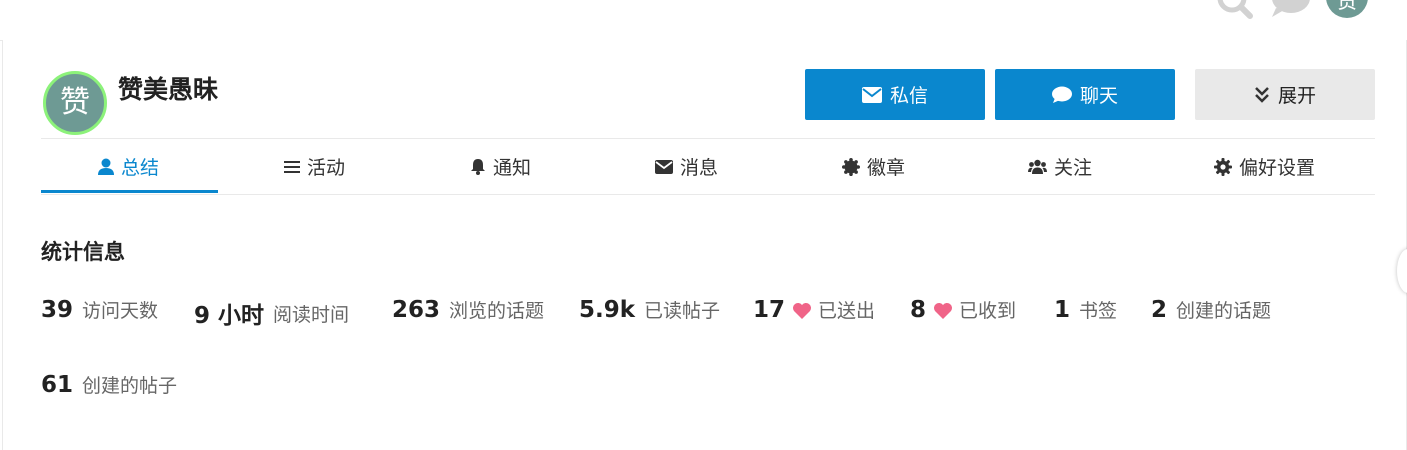 This screenshot has height=450, width=1407. I want to click on stat-item: 263 浏览的话题, so click(468, 309).